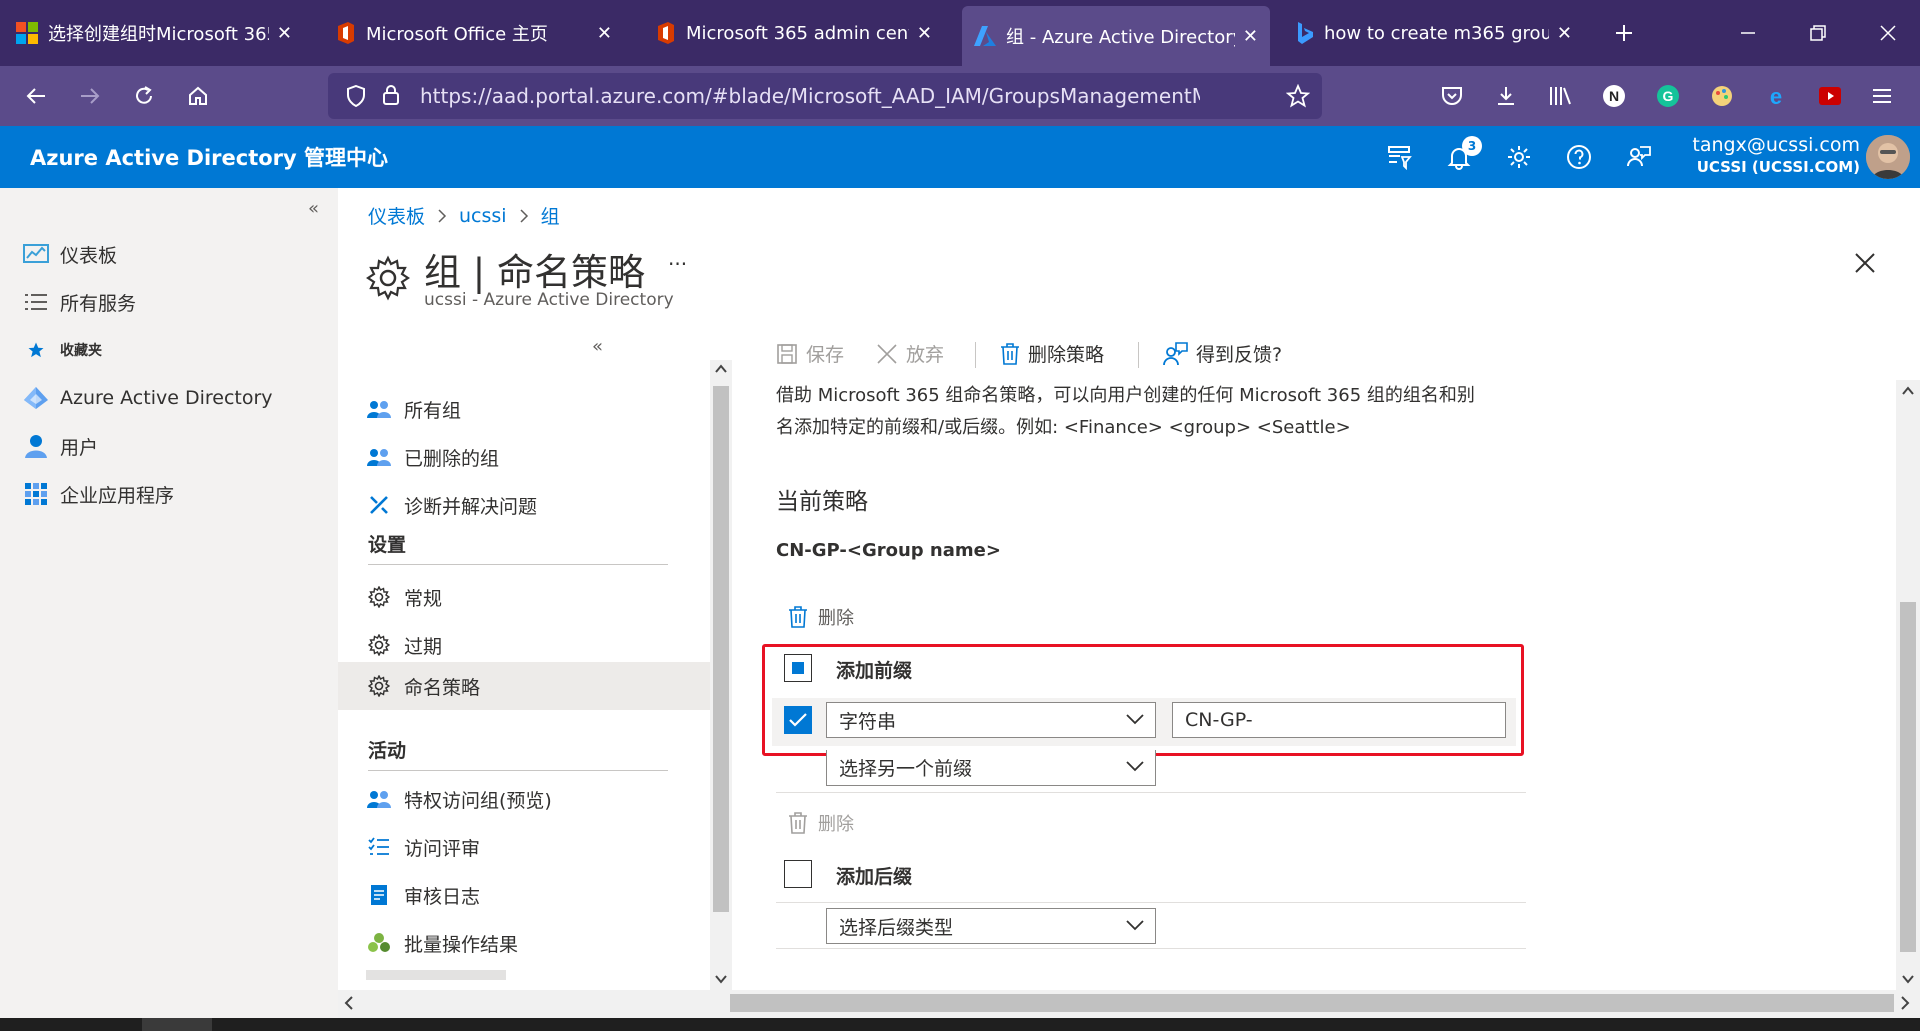  I want to click on video-extension-icon, so click(1830, 96).